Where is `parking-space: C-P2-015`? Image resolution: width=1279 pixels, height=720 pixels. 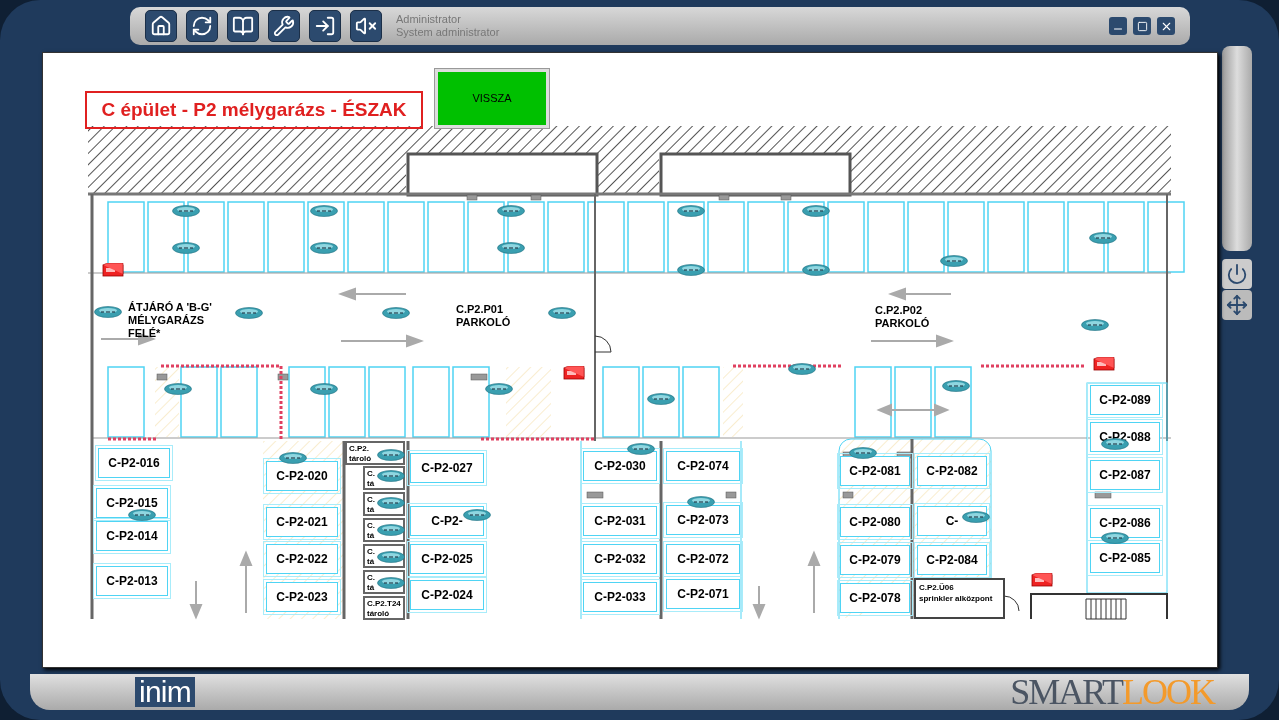
parking-space: C-P2-015 is located at coordinates (132, 503).